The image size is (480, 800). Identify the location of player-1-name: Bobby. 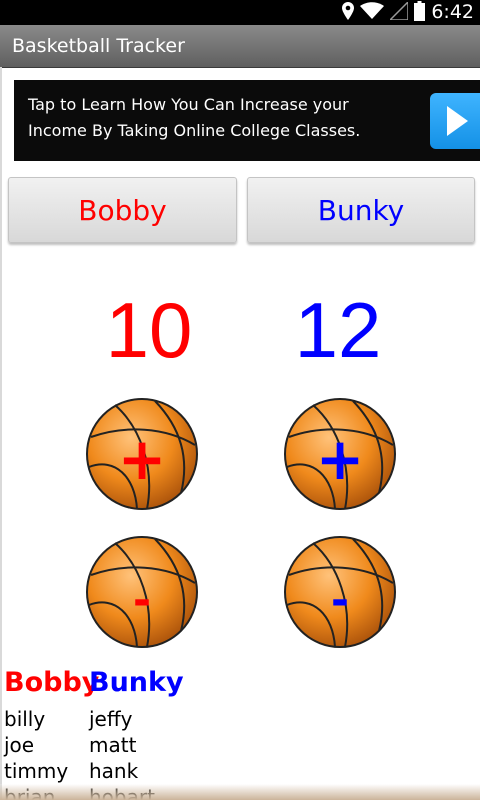
(122, 210).